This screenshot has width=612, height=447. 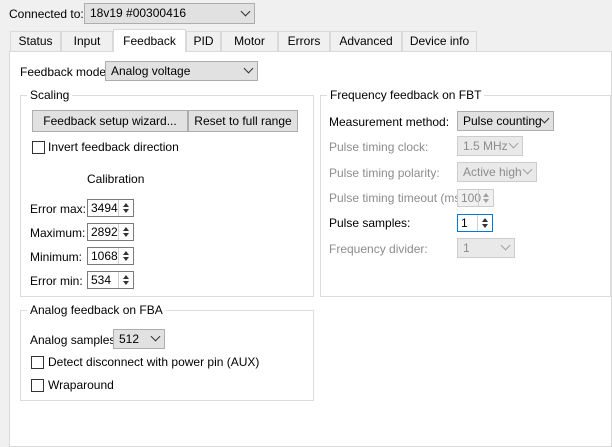 What do you see at coordinates (58, 233) in the screenshot?
I see `maximum-label: Maximum:` at bounding box center [58, 233].